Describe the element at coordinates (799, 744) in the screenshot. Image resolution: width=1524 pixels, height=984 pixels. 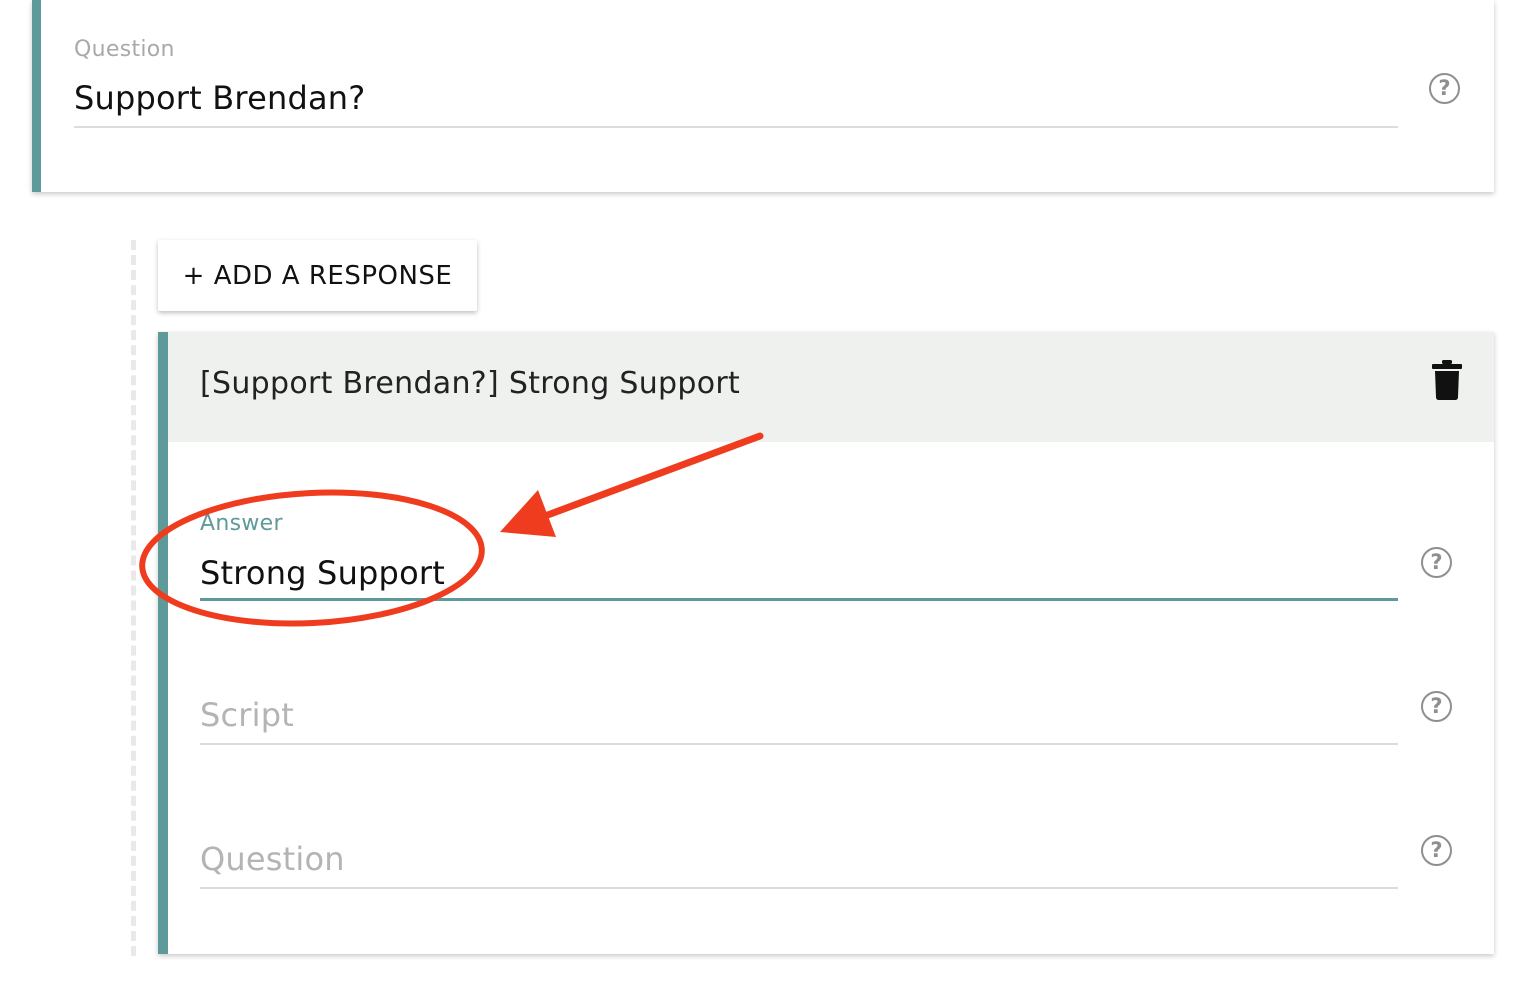
I see `script-input-underline` at that location.